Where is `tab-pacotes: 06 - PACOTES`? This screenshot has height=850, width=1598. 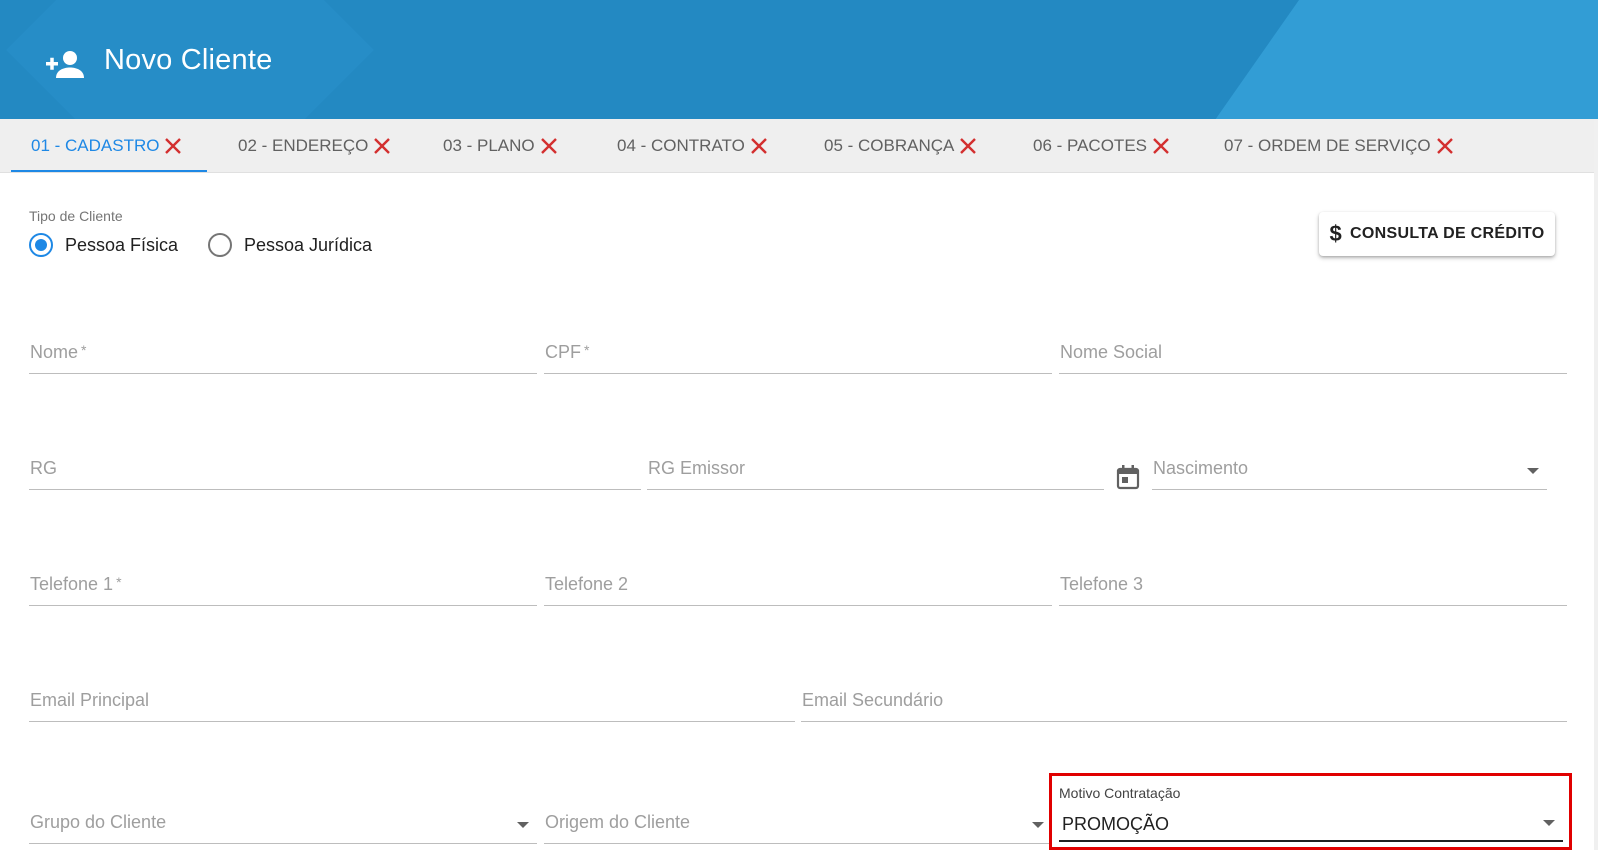 tab-pacotes: 06 - PACOTES is located at coordinates (1101, 146).